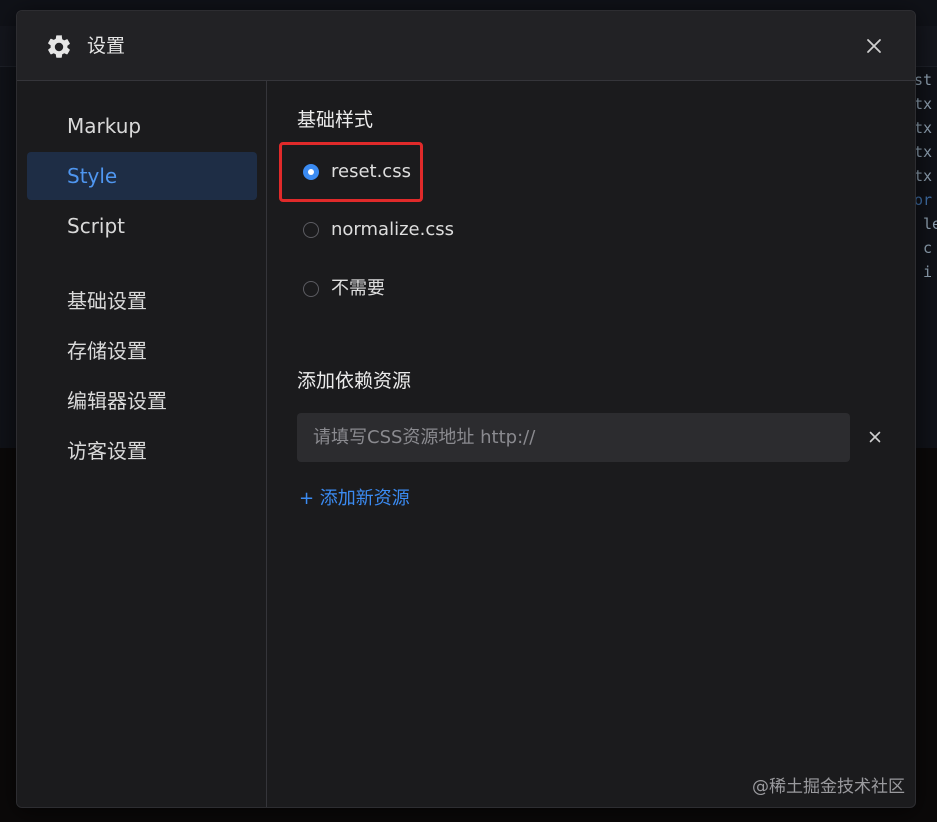  I want to click on sidebar-item-storage-settings: 存储设置, so click(142, 351).